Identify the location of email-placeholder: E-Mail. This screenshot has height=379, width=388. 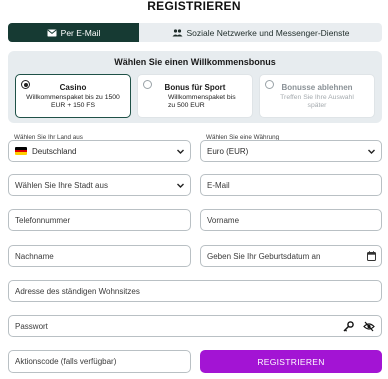
(218, 185).